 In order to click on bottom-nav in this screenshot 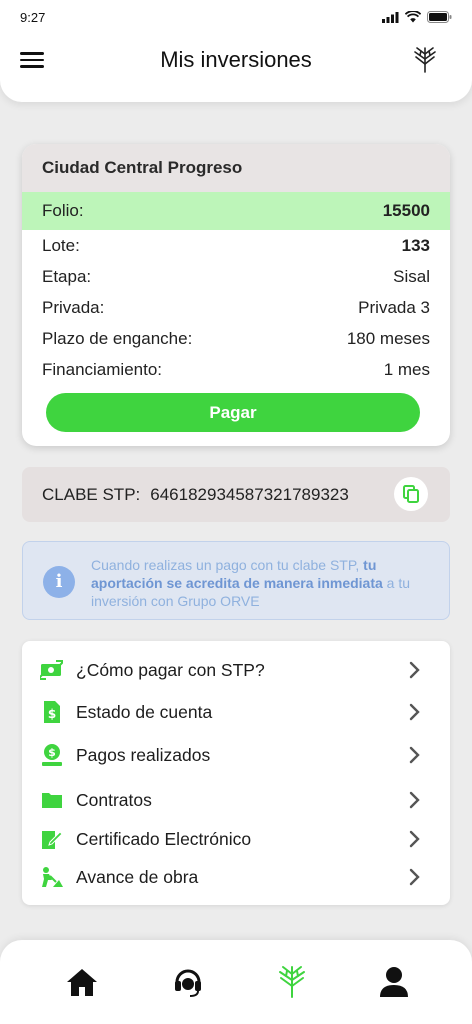, I will do `click(236, 982)`.